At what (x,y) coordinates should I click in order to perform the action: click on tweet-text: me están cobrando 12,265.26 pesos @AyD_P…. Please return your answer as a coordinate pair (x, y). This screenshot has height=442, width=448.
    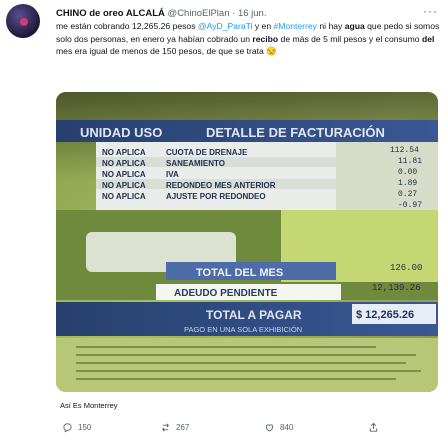
    Looking at the image, I should click on (248, 39).